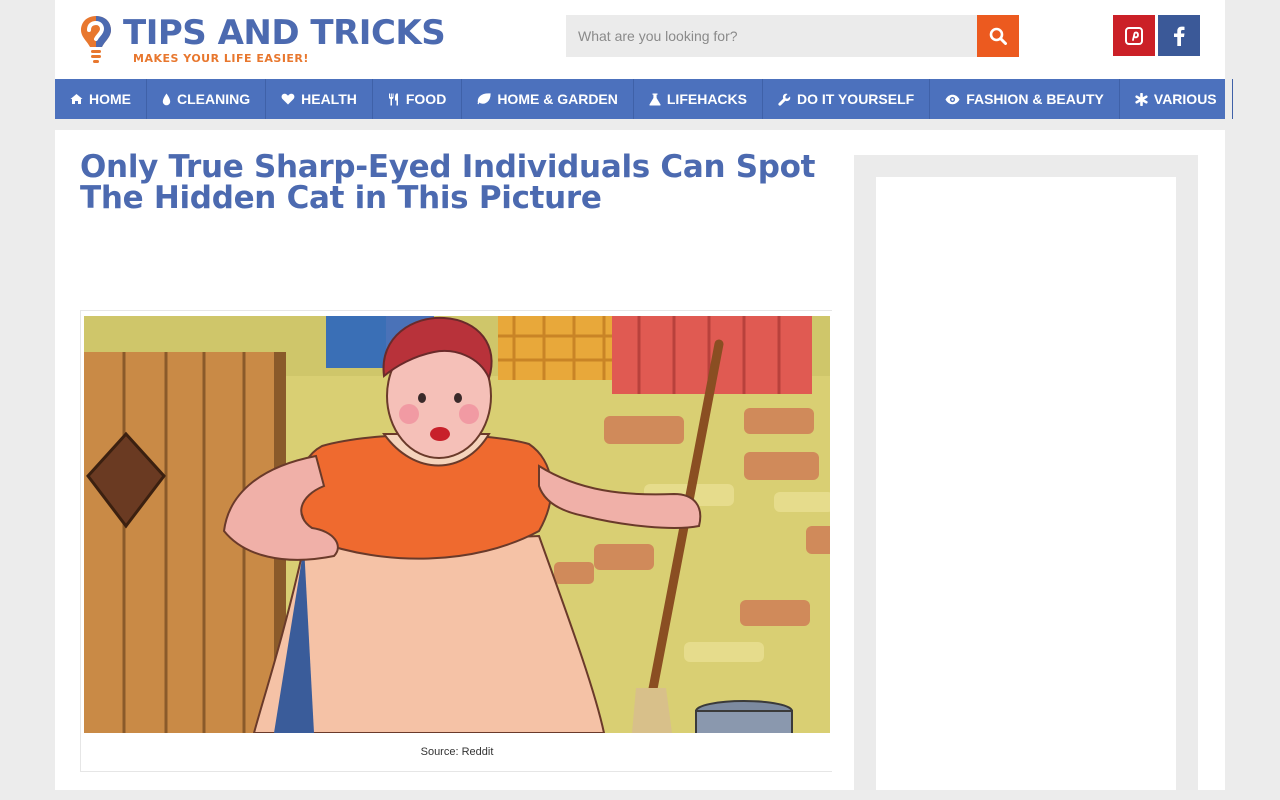 Image resolution: width=1280 pixels, height=800 pixels. Describe the element at coordinates (1035, 99) in the screenshot. I see `nav-item-label: FASHION & BEAUTY` at that location.